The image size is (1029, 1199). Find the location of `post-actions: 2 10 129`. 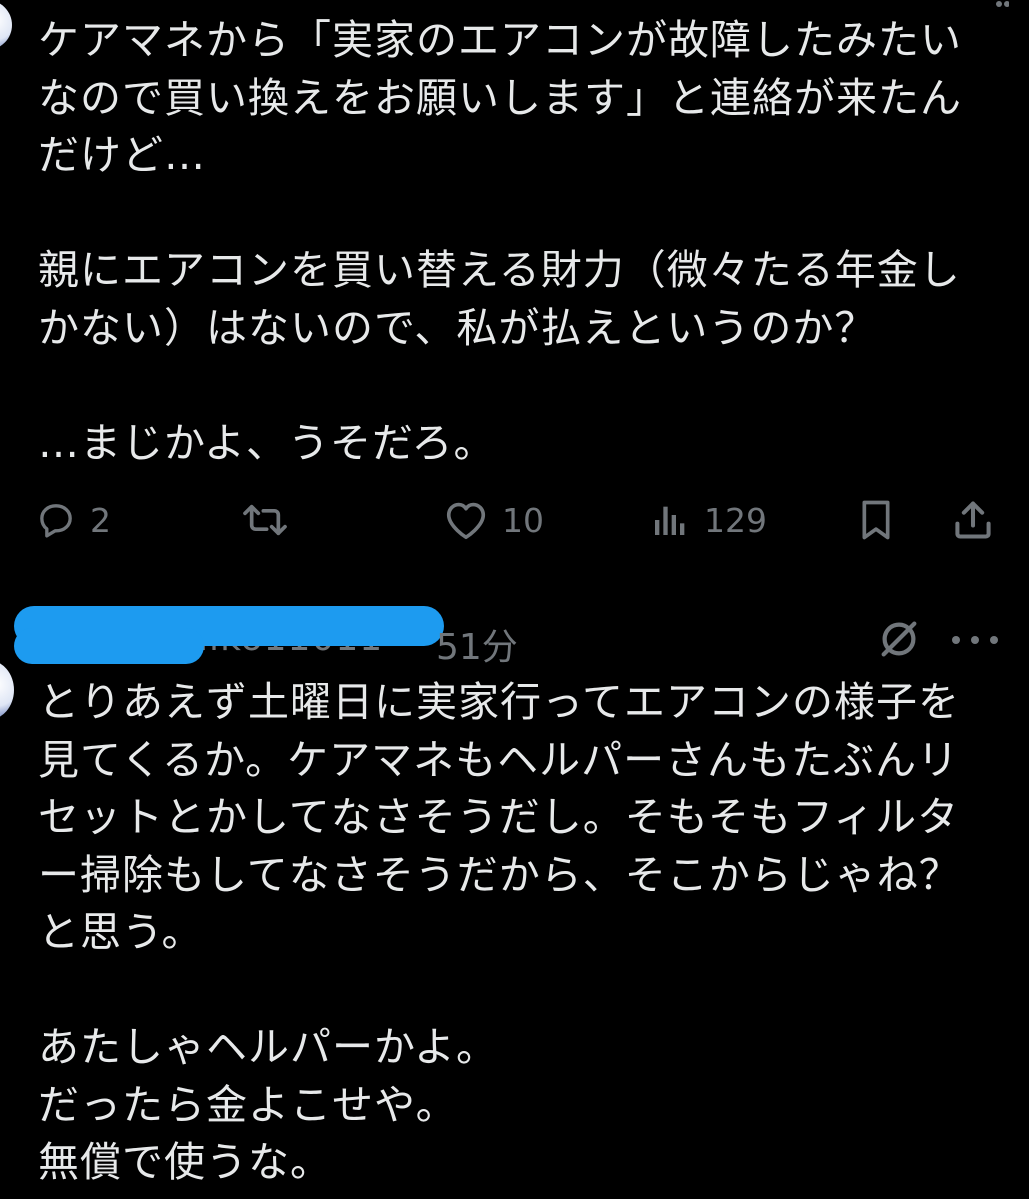

post-actions: 2 10 129 is located at coordinates (516, 520).